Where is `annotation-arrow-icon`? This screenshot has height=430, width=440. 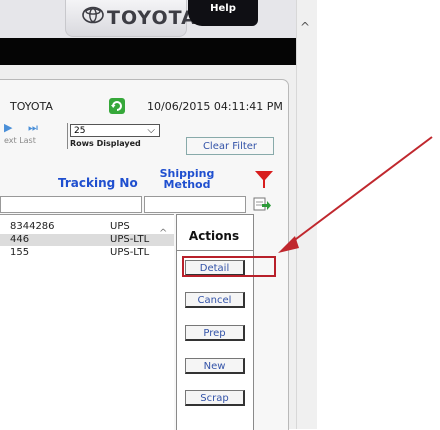 annotation-arrow-icon is located at coordinates (355, 194).